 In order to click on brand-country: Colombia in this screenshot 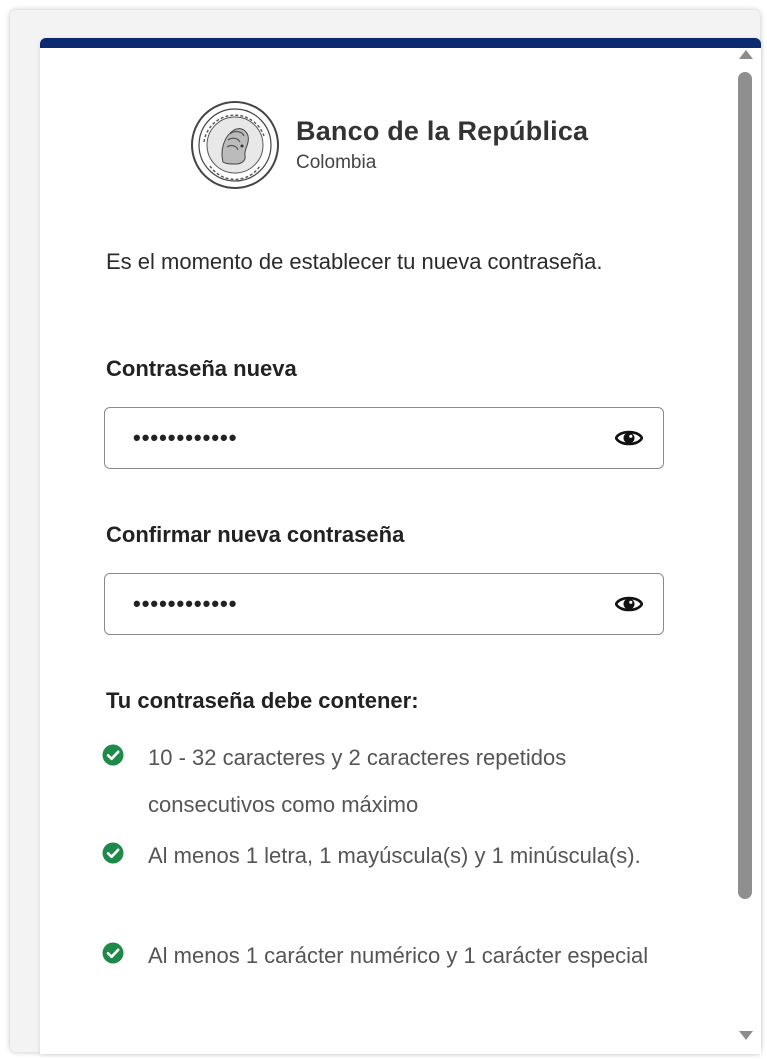, I will do `click(336, 162)`.